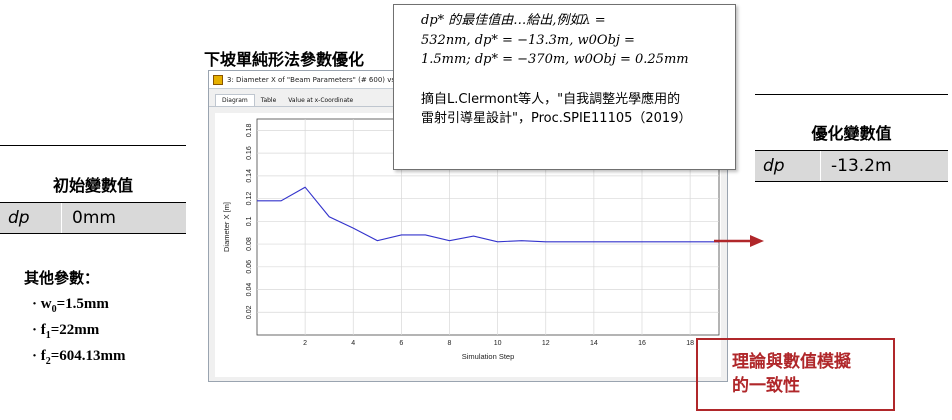  Describe the element at coordinates (249, 130) in the screenshot. I see `y-tick-label: 0.18` at that location.